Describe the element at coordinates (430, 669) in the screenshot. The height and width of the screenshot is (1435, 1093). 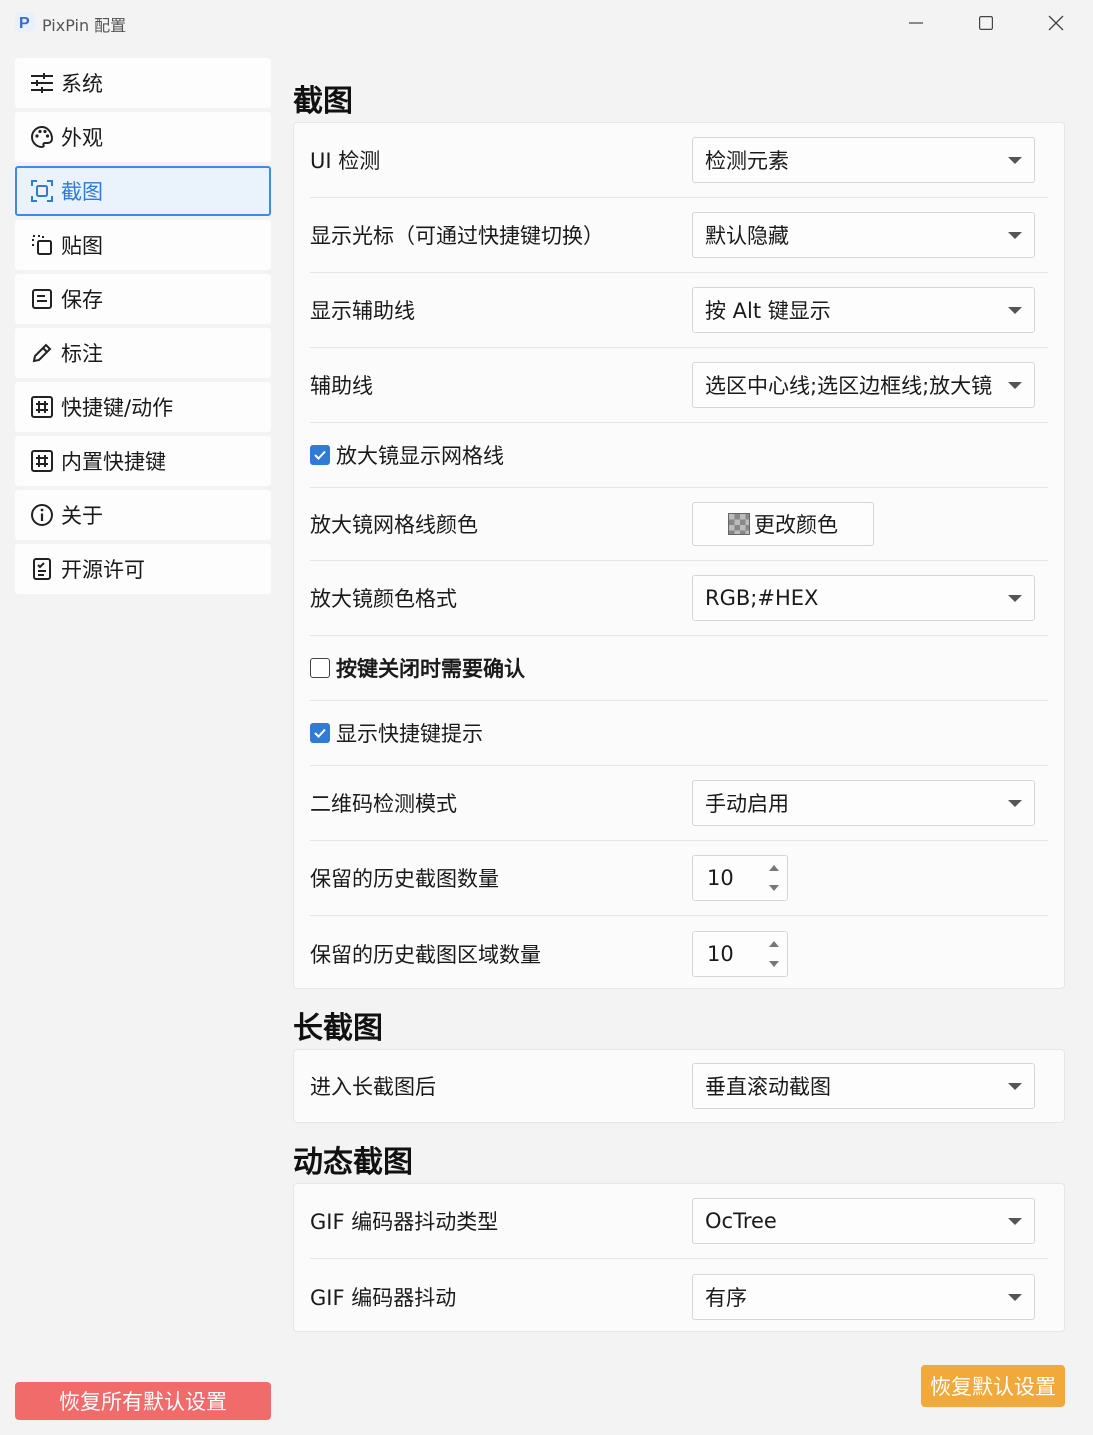
I see `confirm-close-label: 按键关闭时需要确认` at that location.